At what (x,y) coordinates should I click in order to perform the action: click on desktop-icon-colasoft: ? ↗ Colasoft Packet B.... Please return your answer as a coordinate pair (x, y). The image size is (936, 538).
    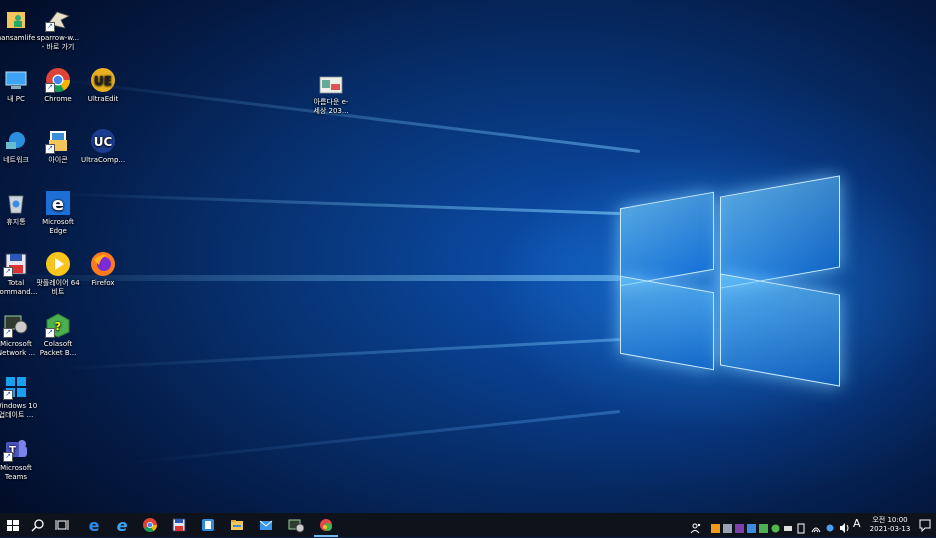
    Looking at the image, I should click on (58, 334).